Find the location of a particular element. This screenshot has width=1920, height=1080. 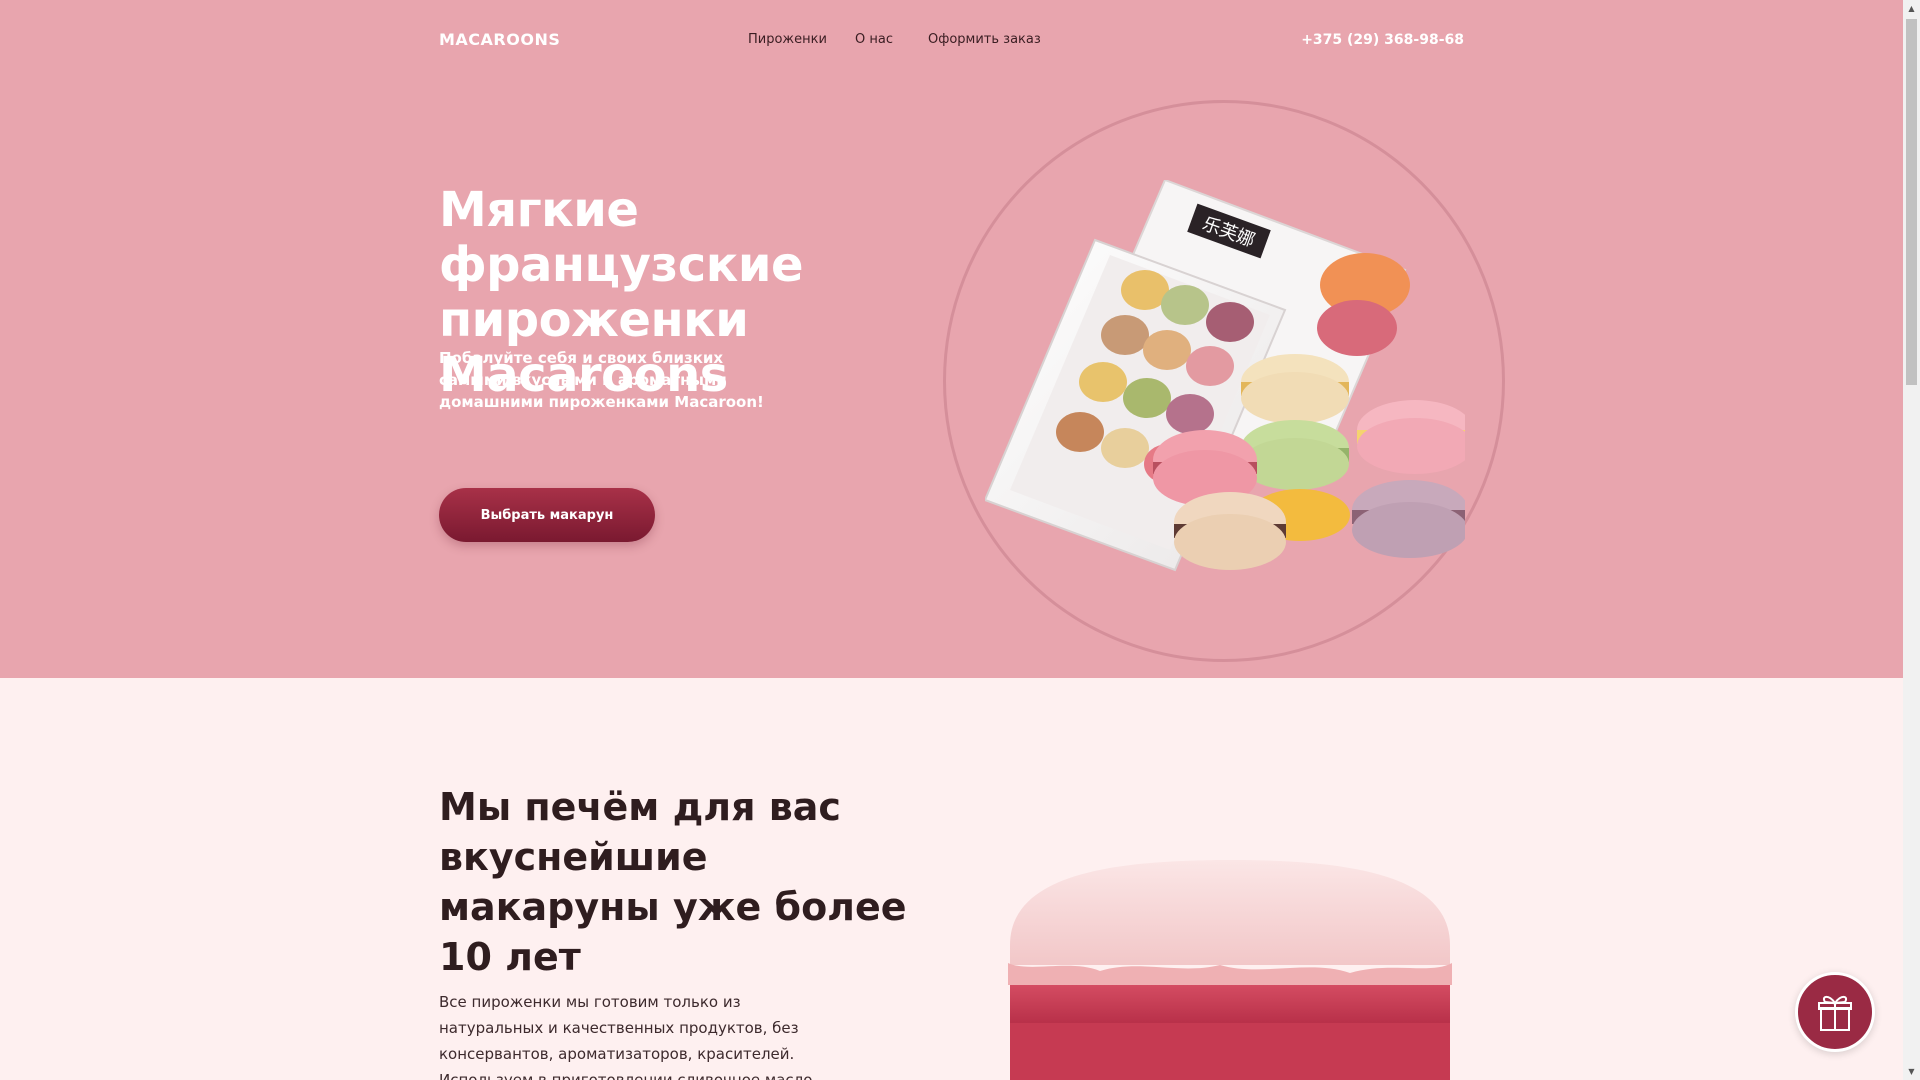

nav-item-pastries: Пироженки is located at coordinates (787, 39).